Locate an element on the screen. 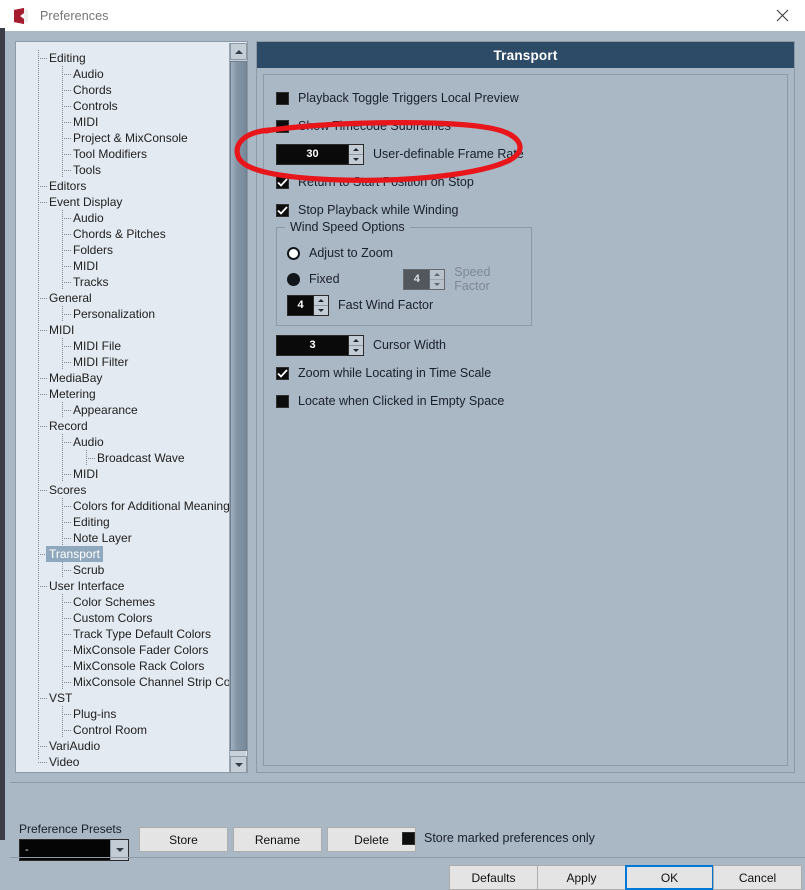  sidebar-item-controls: Controls is located at coordinates (123, 106).